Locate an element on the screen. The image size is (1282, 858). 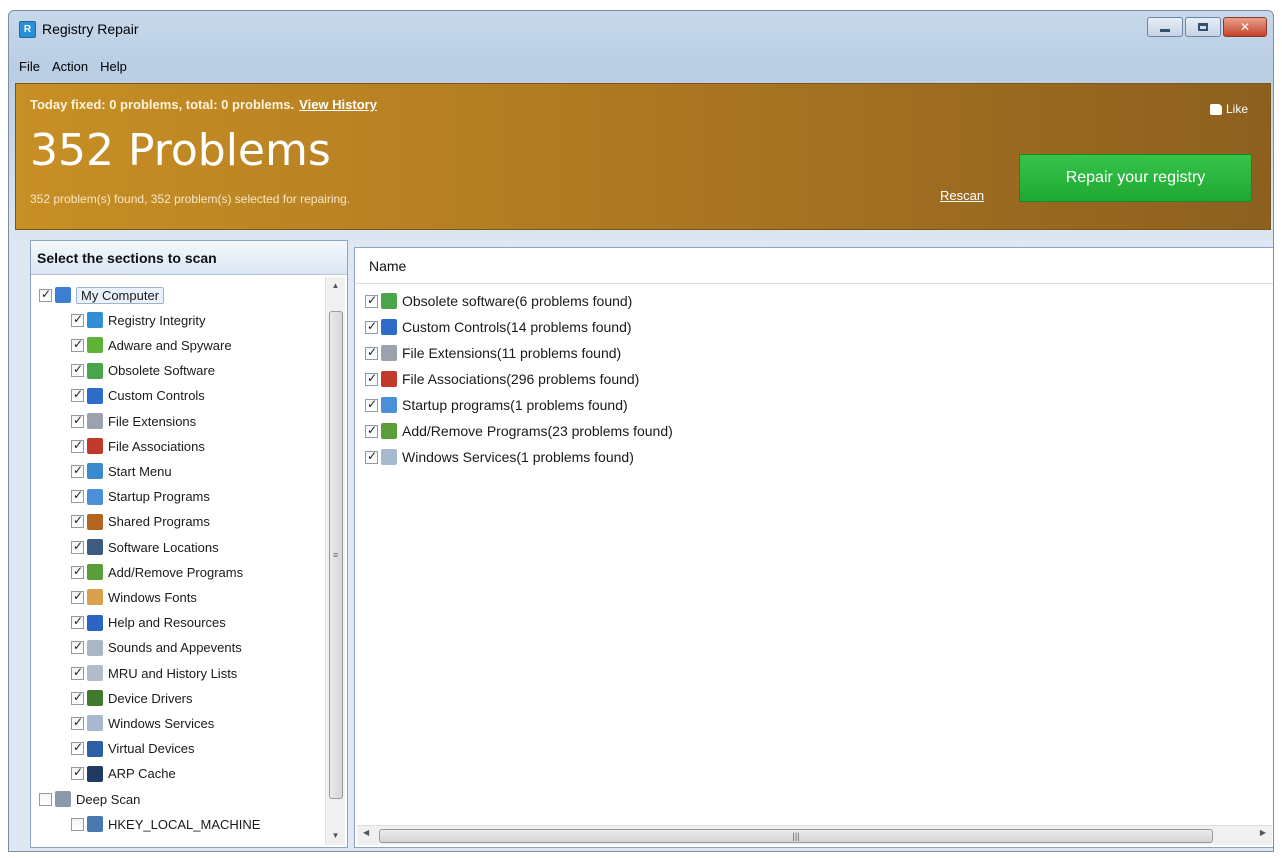
tree-item: Virtual Devices is located at coordinates (132, 749).